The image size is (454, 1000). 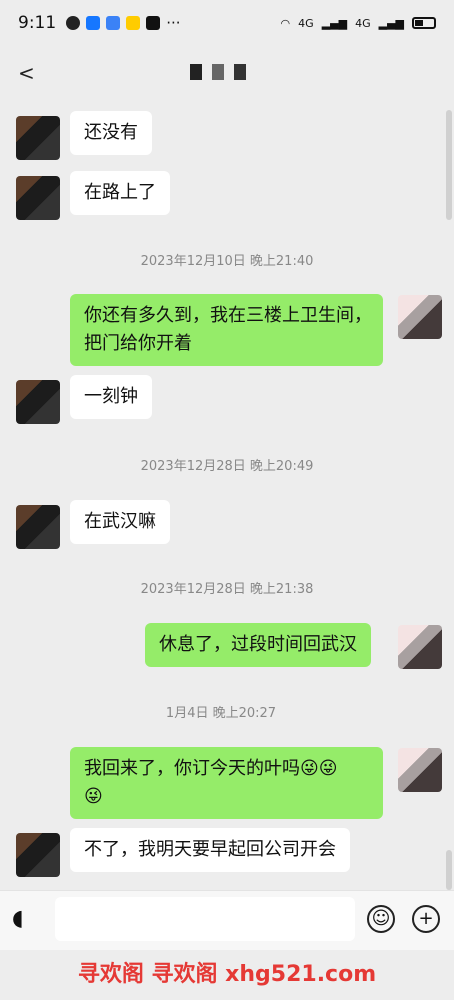 What do you see at coordinates (221, 713) in the screenshot?
I see `timestamp: 1月4日 晚上20:27` at bounding box center [221, 713].